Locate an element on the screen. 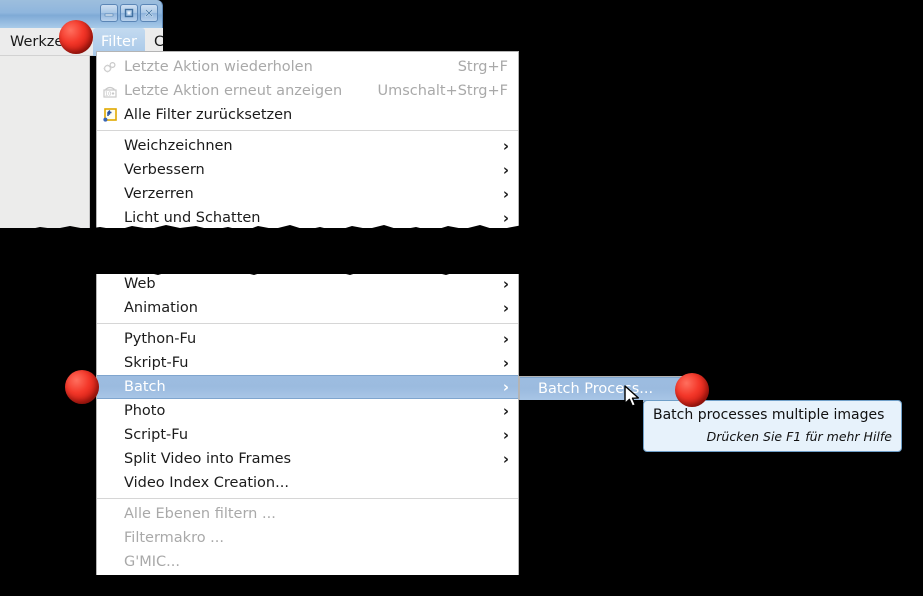  svg-text: 10 is located at coordinates (108, 95).